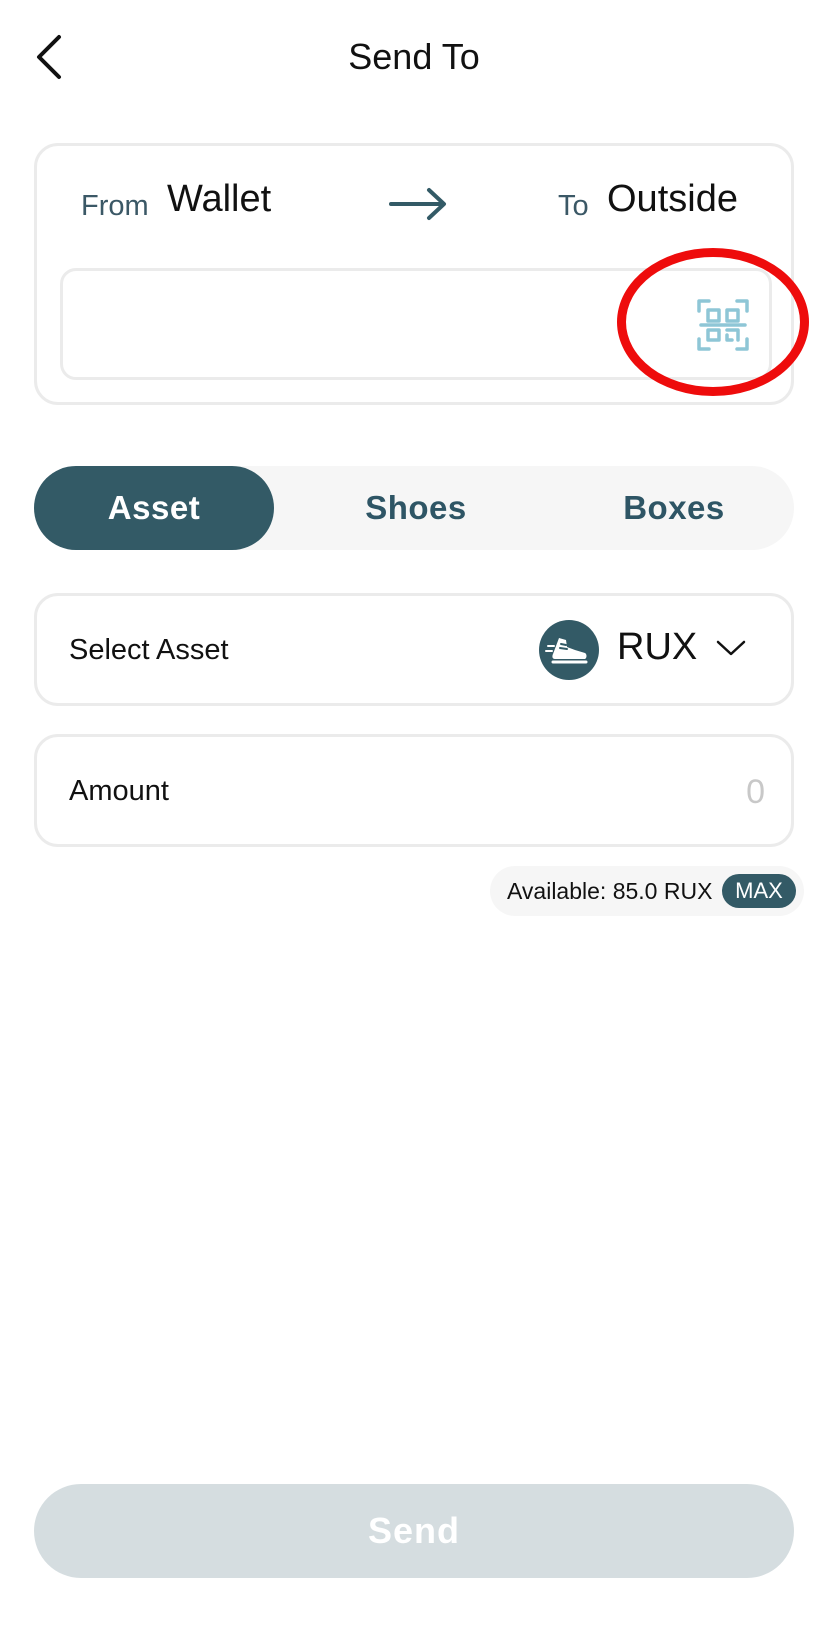  I want to click on tab-asset: Asset, so click(154, 508).